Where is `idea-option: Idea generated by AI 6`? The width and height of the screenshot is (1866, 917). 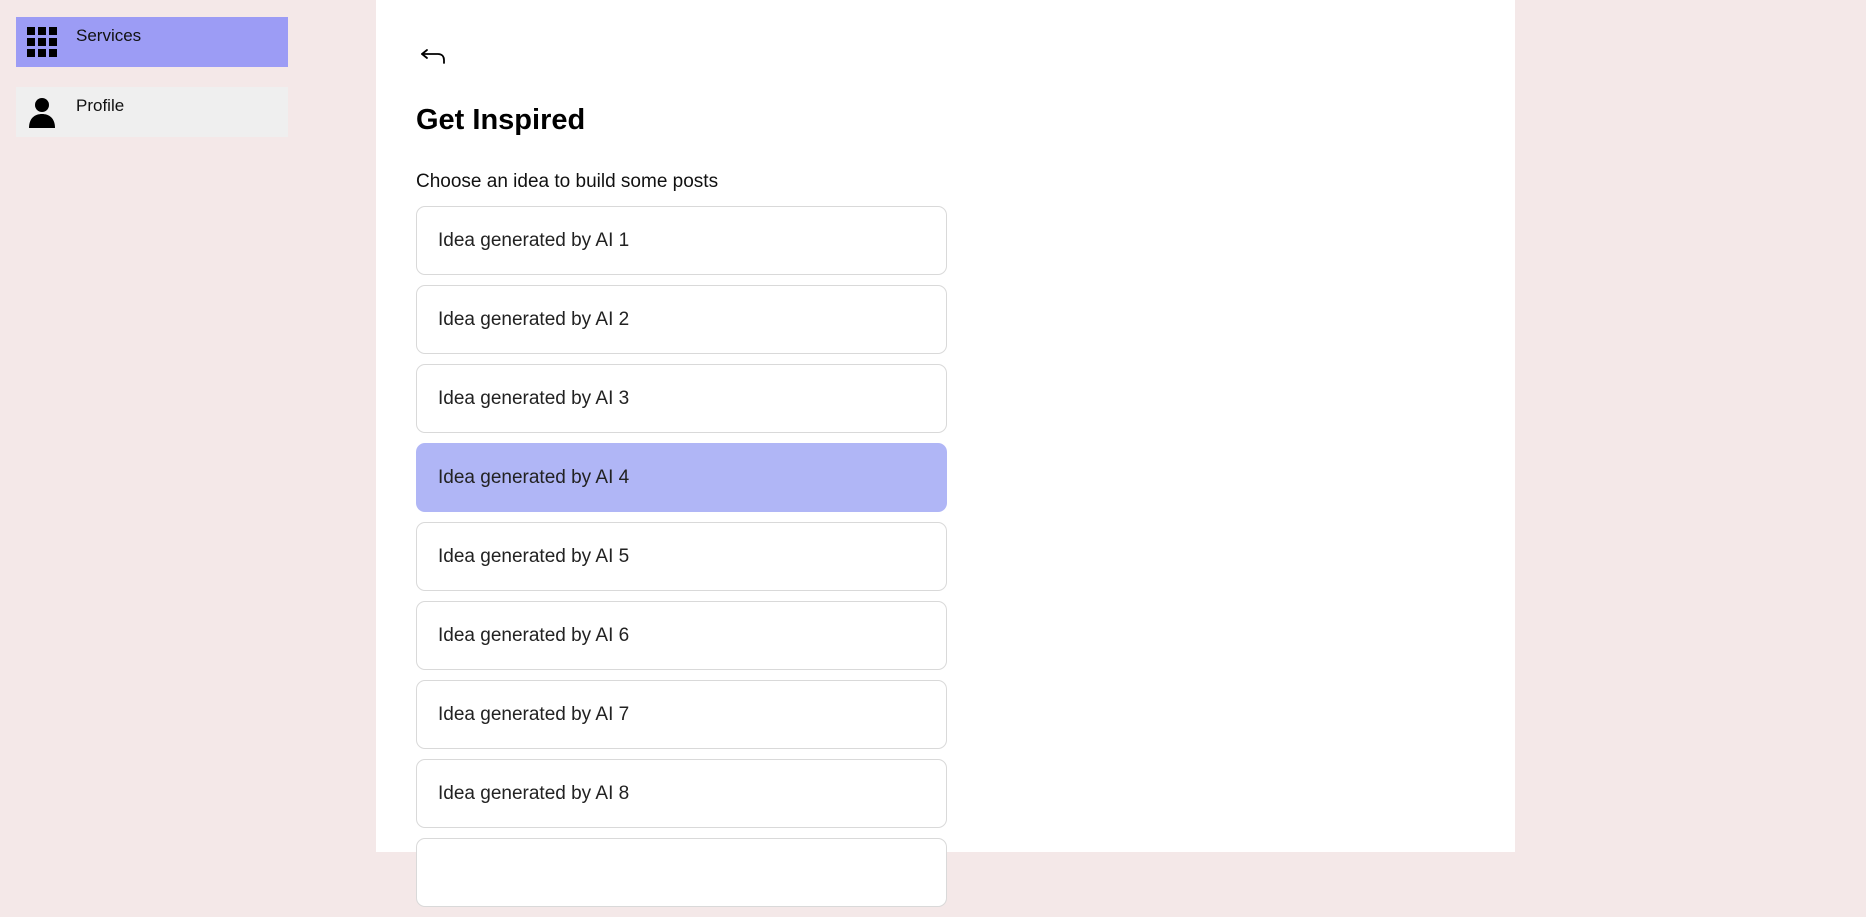
idea-option: Idea generated by AI 6 is located at coordinates (681, 635).